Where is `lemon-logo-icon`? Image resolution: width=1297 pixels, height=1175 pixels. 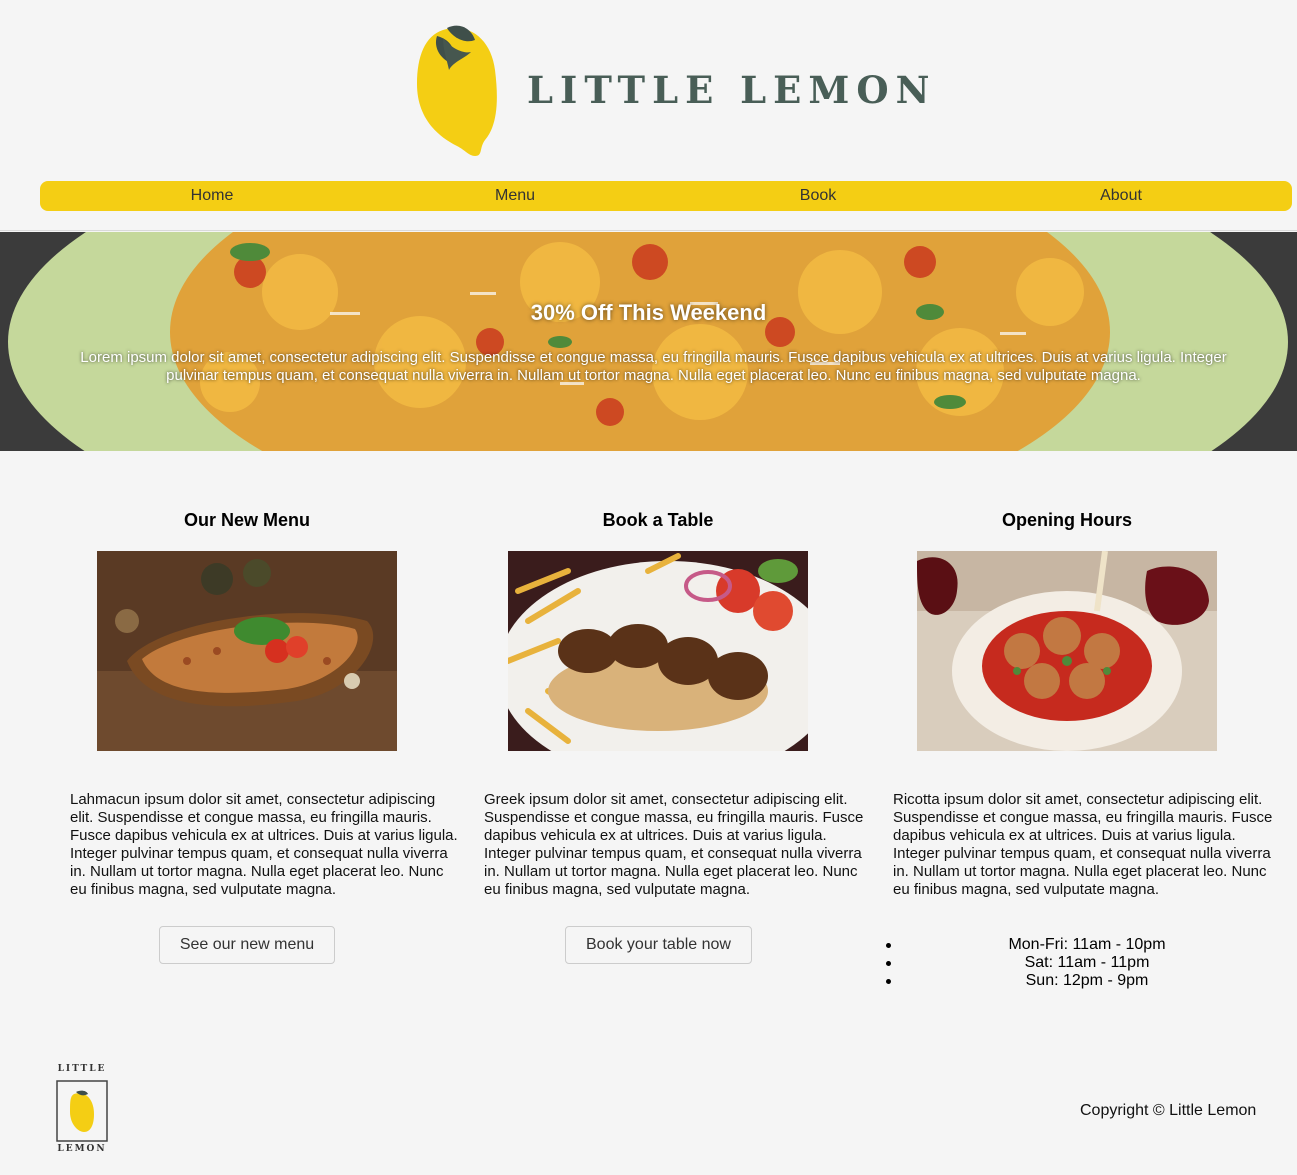
lemon-logo-icon is located at coordinates (457, 90).